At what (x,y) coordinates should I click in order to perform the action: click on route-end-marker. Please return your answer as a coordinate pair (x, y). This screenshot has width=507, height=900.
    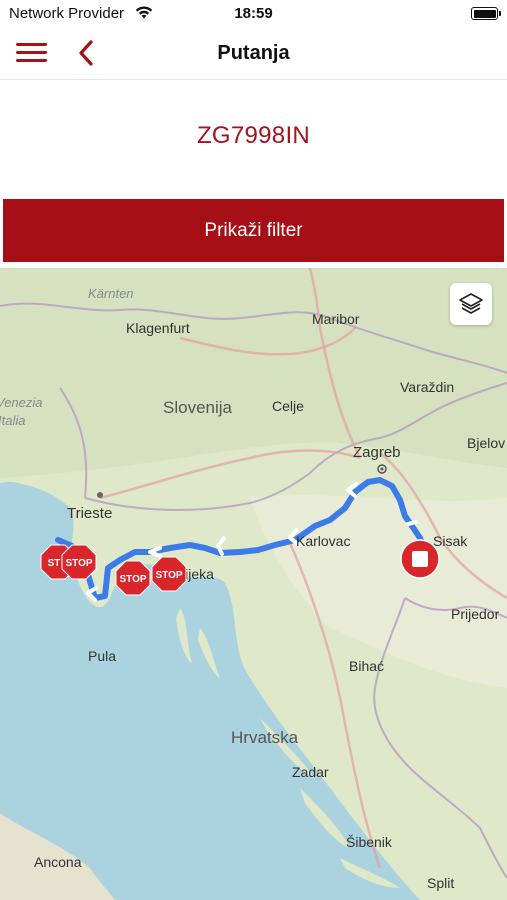
    Looking at the image, I should click on (420, 559).